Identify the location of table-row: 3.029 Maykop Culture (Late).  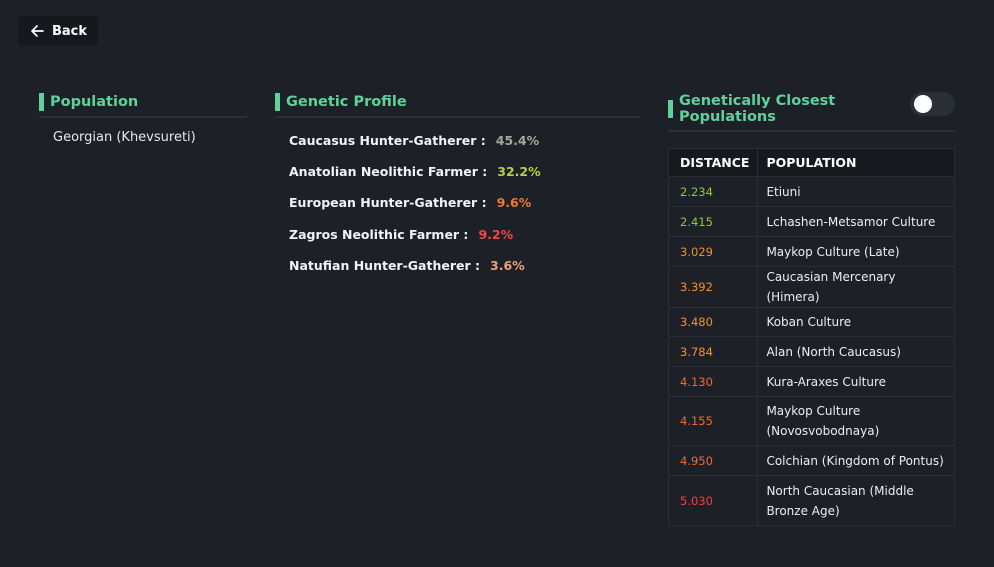
(811, 251).